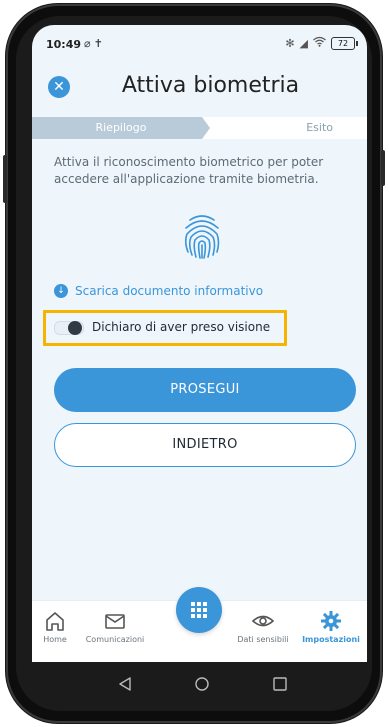 This screenshot has width=389, height=727. I want to click on nav-label-comunicazioni: Comunicazioni, so click(115, 639).